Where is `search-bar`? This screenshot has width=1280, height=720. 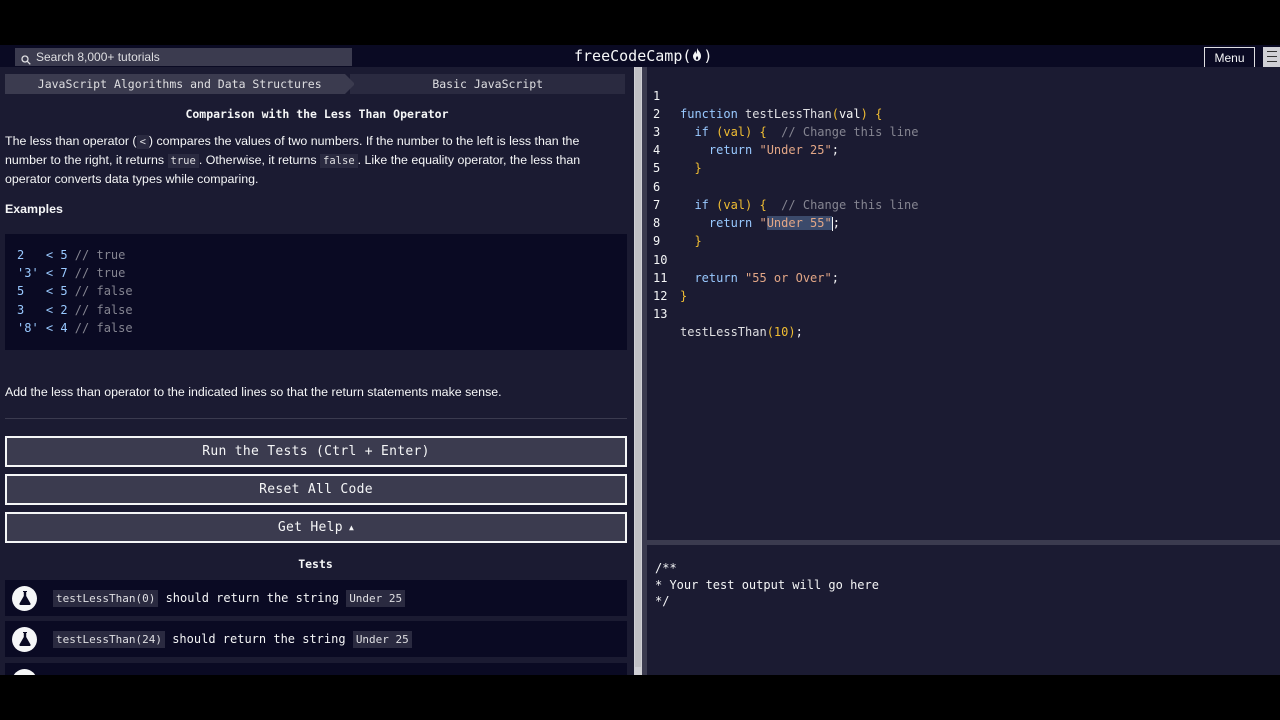
search-bar is located at coordinates (183, 57).